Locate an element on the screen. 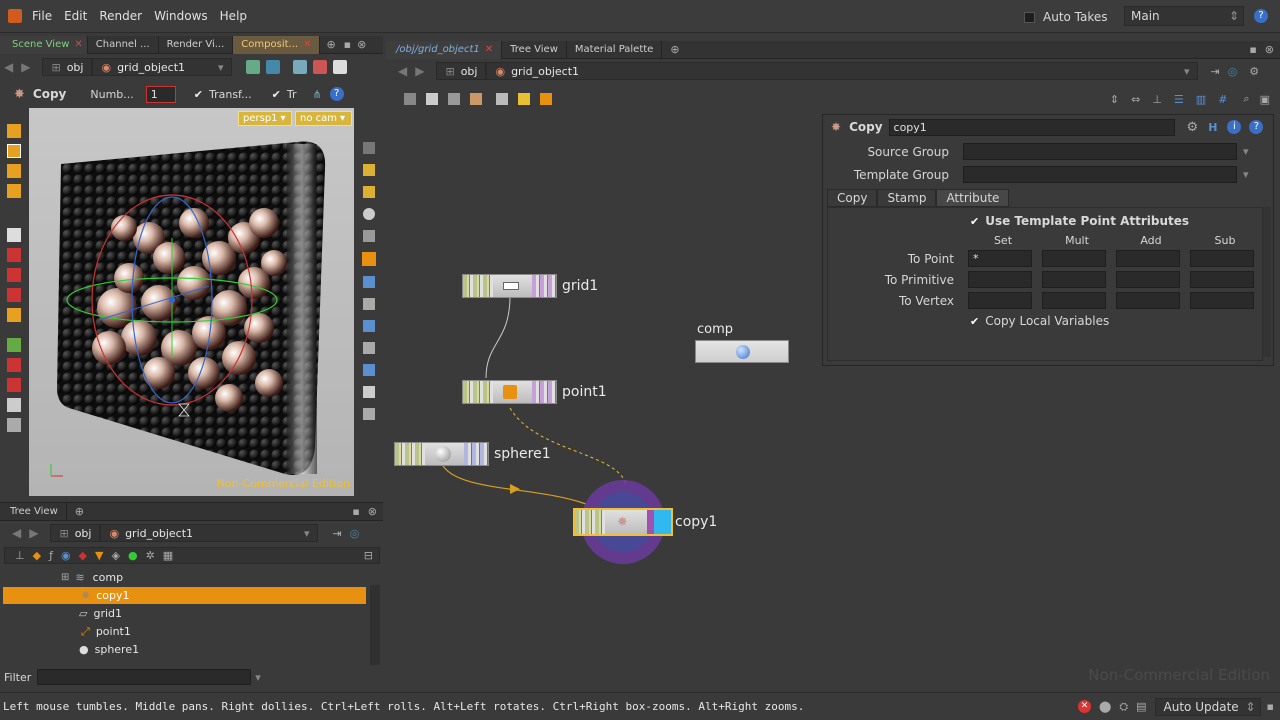 This screenshot has width=1280, height=720. to-primitive-mult-field is located at coordinates (1074, 279).